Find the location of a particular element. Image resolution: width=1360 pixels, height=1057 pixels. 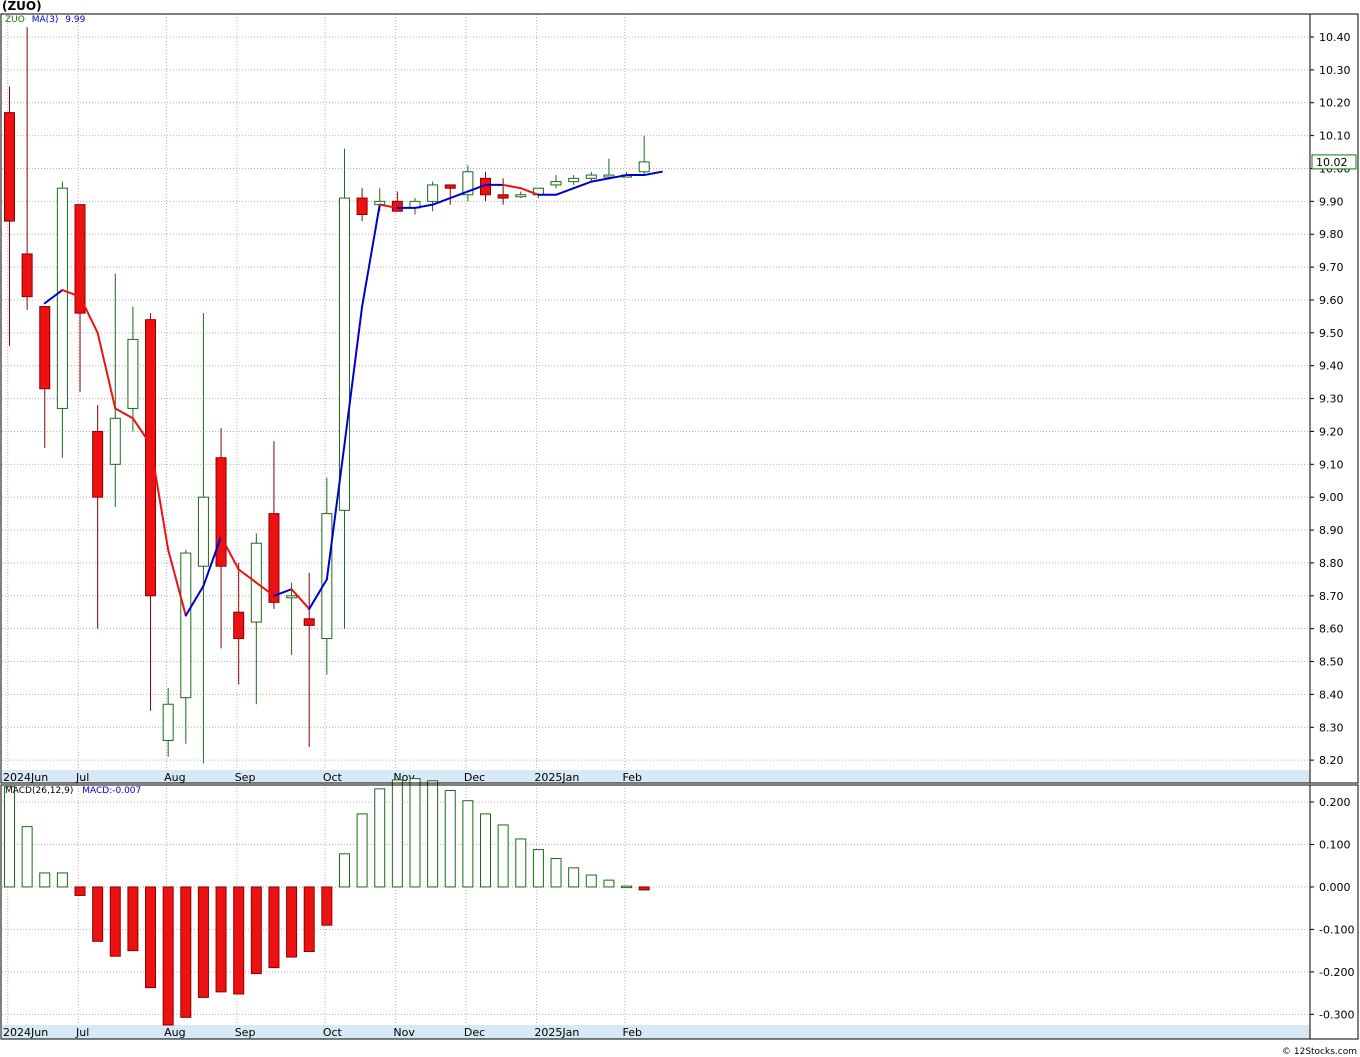

macd-x-tick-label: Sep is located at coordinates (245, 1032).